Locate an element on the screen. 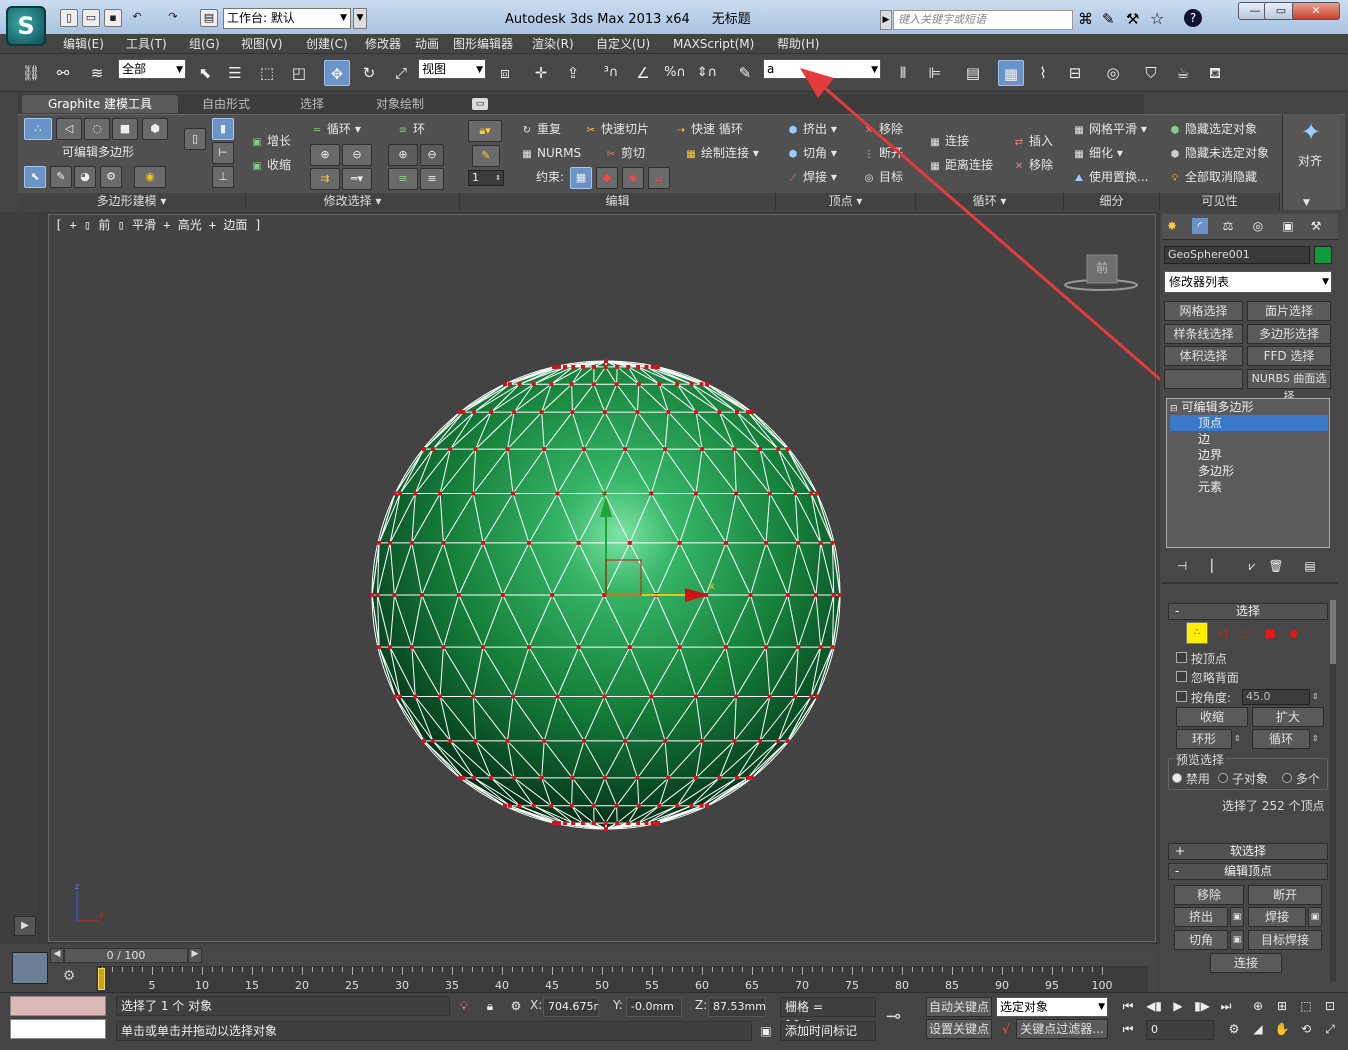  polygon-mode-icon: ■ is located at coordinates (125, 129).